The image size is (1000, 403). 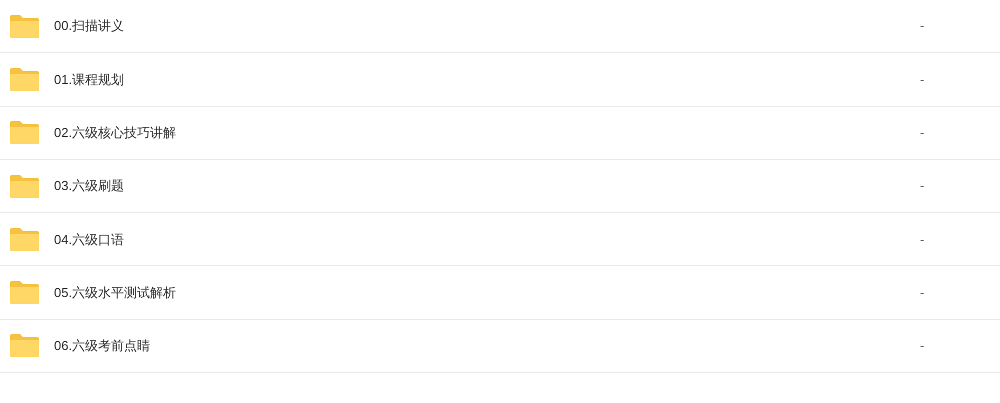 I want to click on folder-row: 02.六级核心技巧讲解 -, so click(x=500, y=133).